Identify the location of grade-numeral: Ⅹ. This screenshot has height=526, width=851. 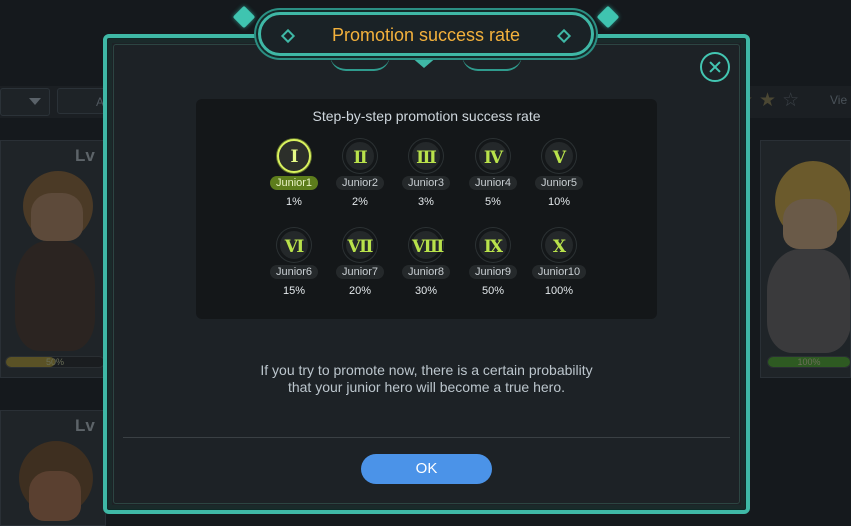
(559, 247).